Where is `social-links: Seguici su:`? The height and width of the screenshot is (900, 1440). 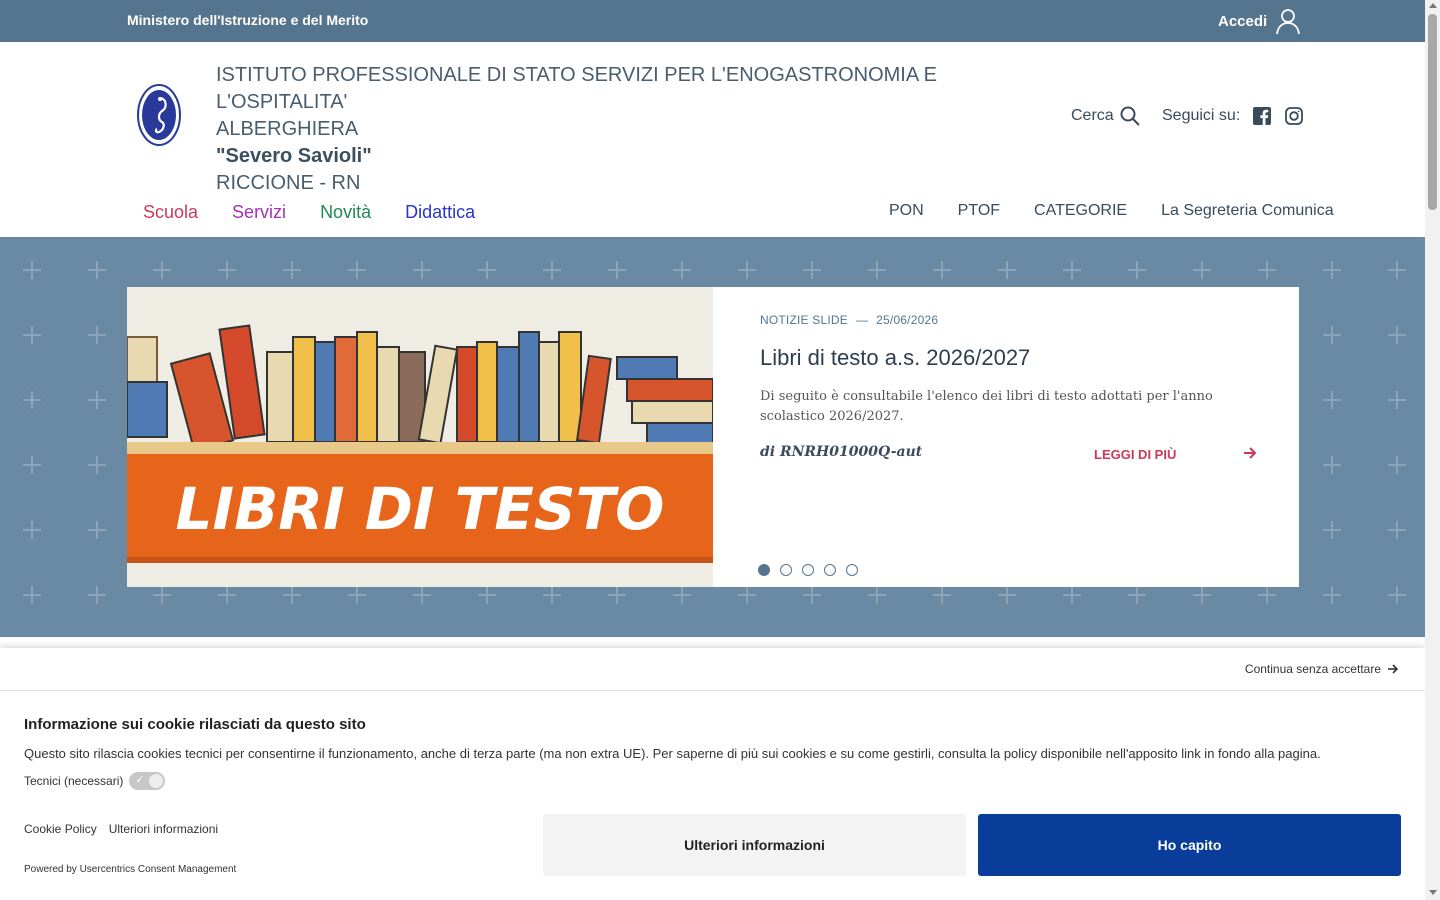
social-links: Seguici su: is located at coordinates (1233, 116).